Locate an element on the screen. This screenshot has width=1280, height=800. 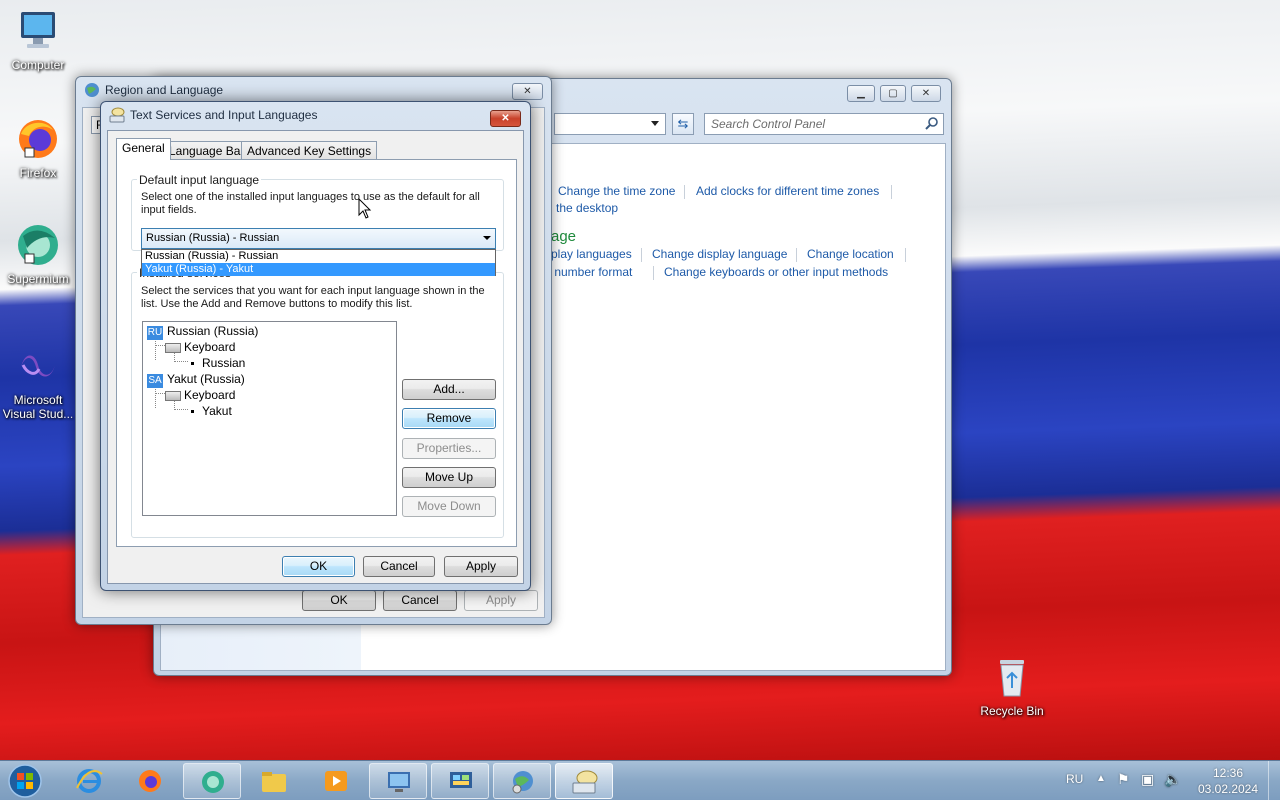
language-badge-icon: RU is located at coordinates (155, 333).